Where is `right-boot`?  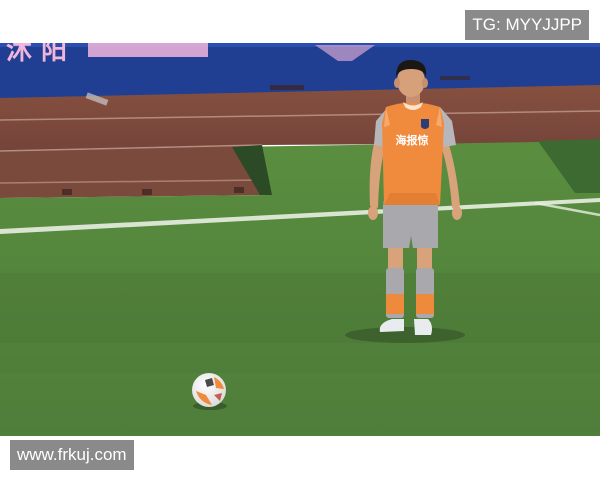 right-boot is located at coordinates (423, 327).